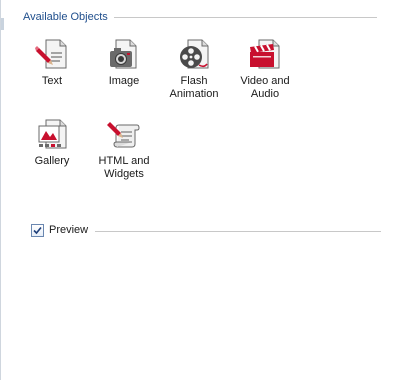 The width and height of the screenshot is (420, 380). I want to click on object-gallery: Gallery, so click(52, 143).